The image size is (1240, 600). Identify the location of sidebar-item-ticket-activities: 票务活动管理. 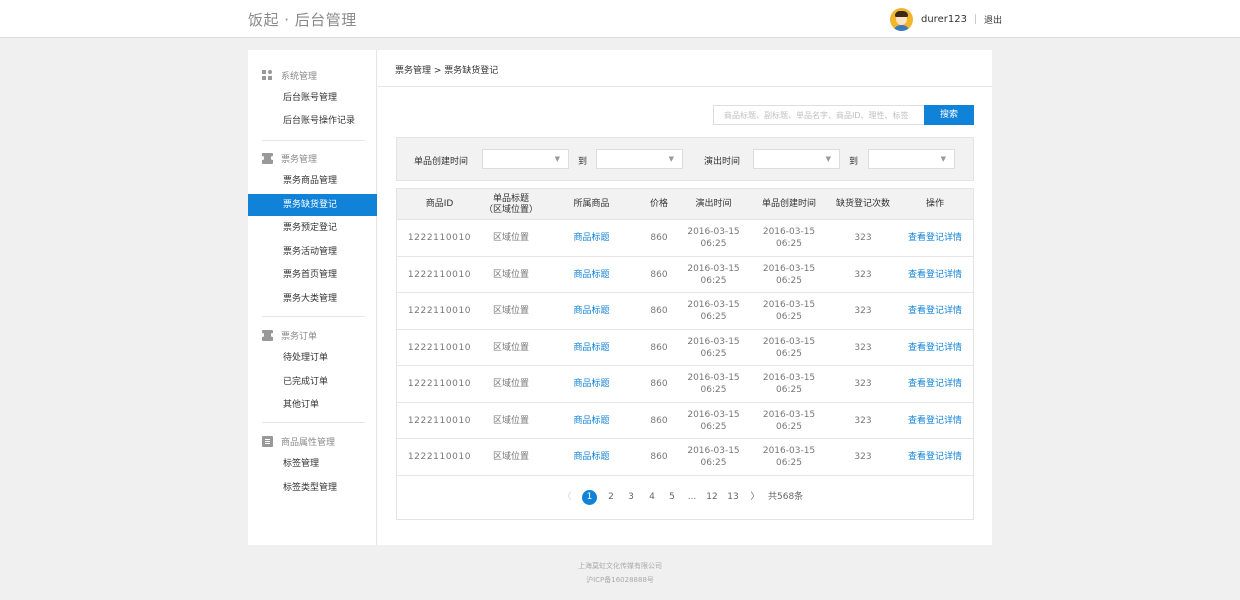
(312, 252).